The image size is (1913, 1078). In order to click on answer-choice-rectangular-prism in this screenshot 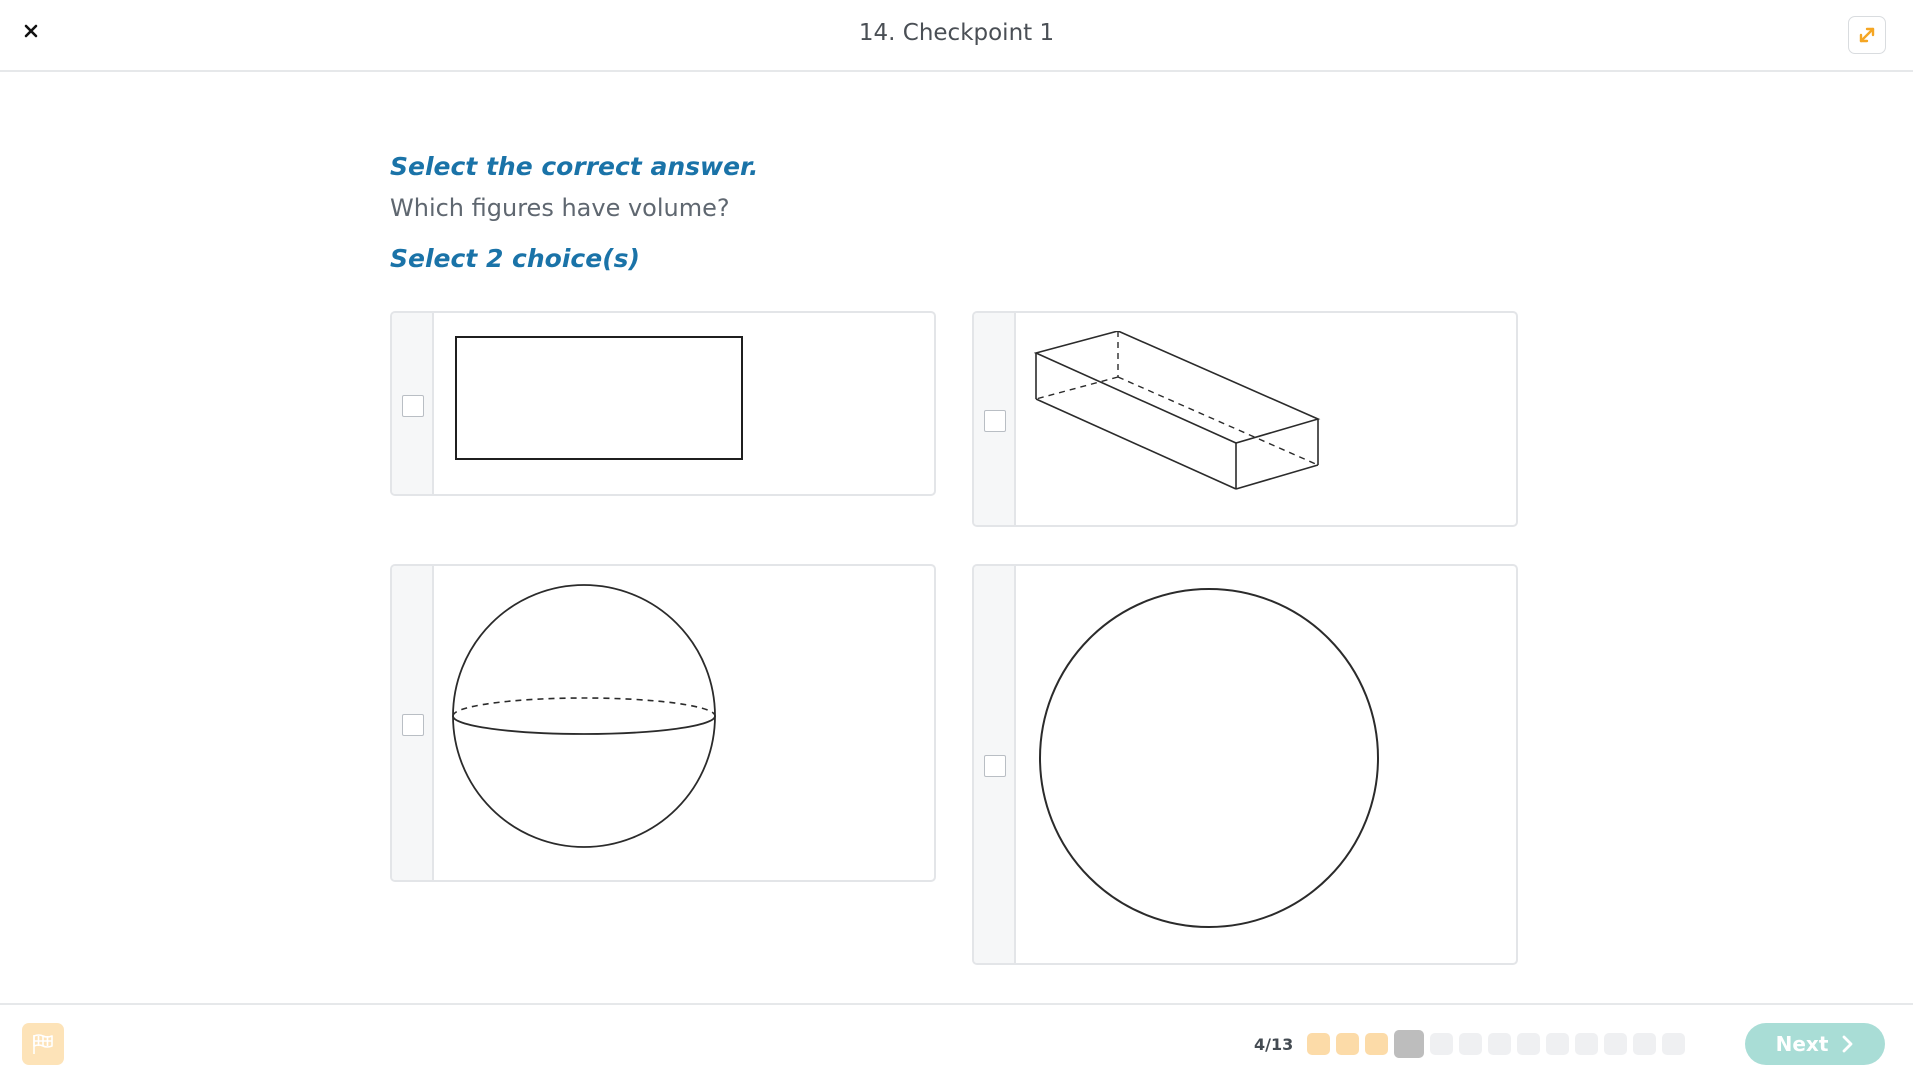, I will do `click(1245, 419)`.